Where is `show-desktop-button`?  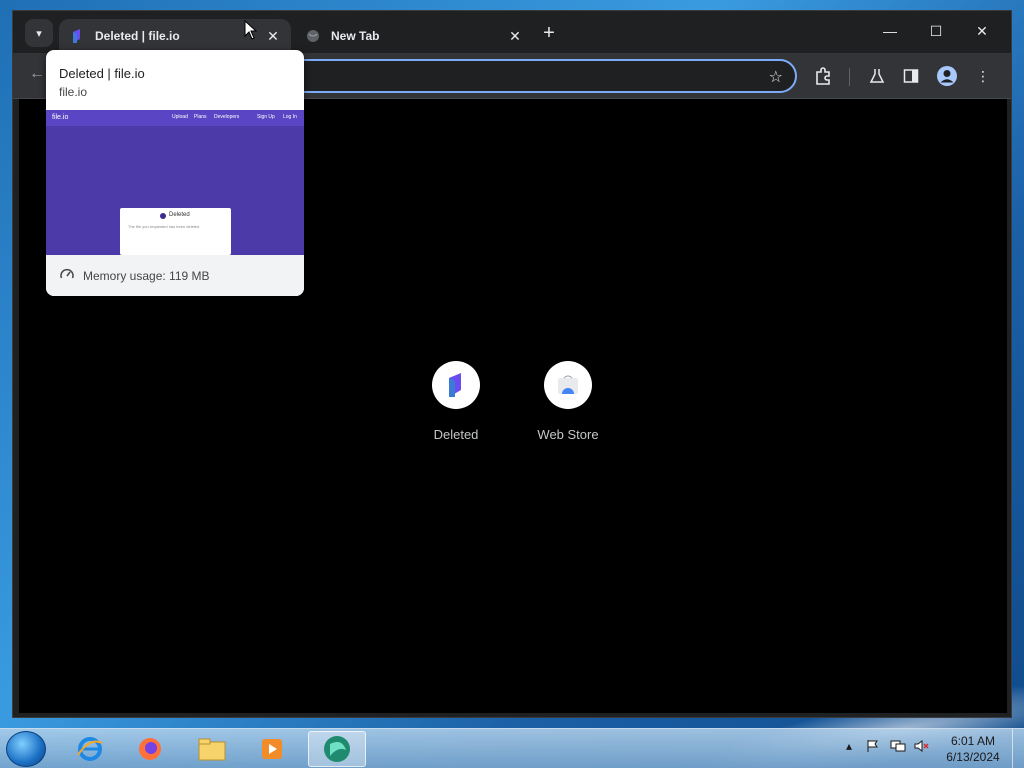
show-desktop-button is located at coordinates (1018, 748).